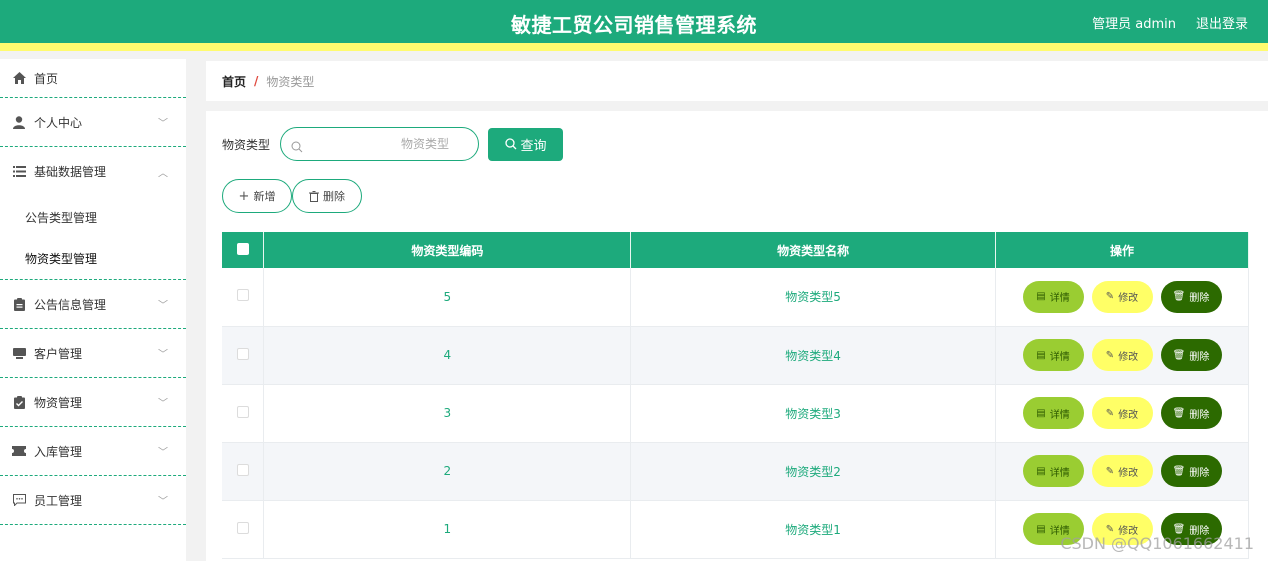  I want to click on table-row: 4 物资类型4 ▤ 详情 ✎ 修改 🗑 删除, so click(735, 355).